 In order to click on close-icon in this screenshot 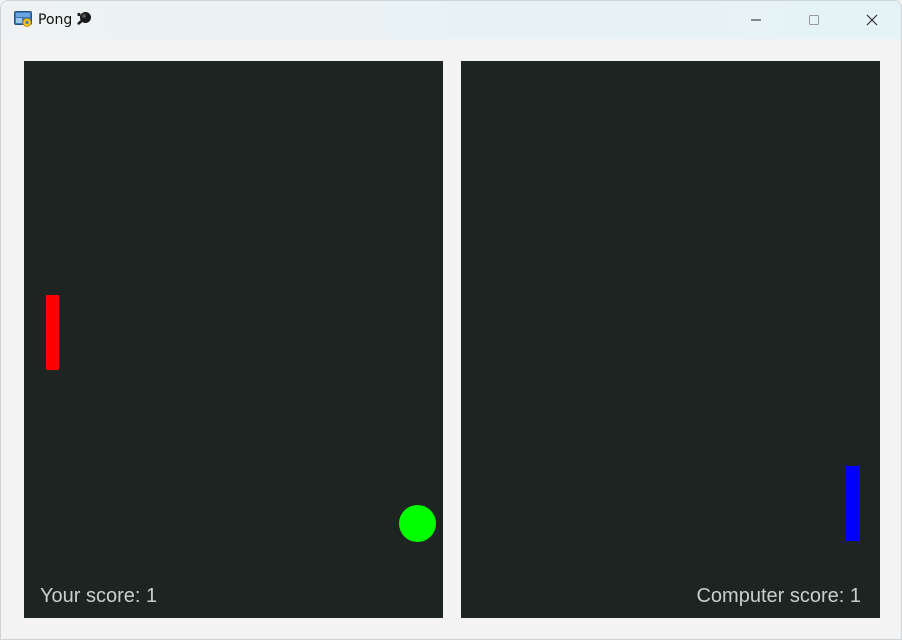, I will do `click(872, 20)`.